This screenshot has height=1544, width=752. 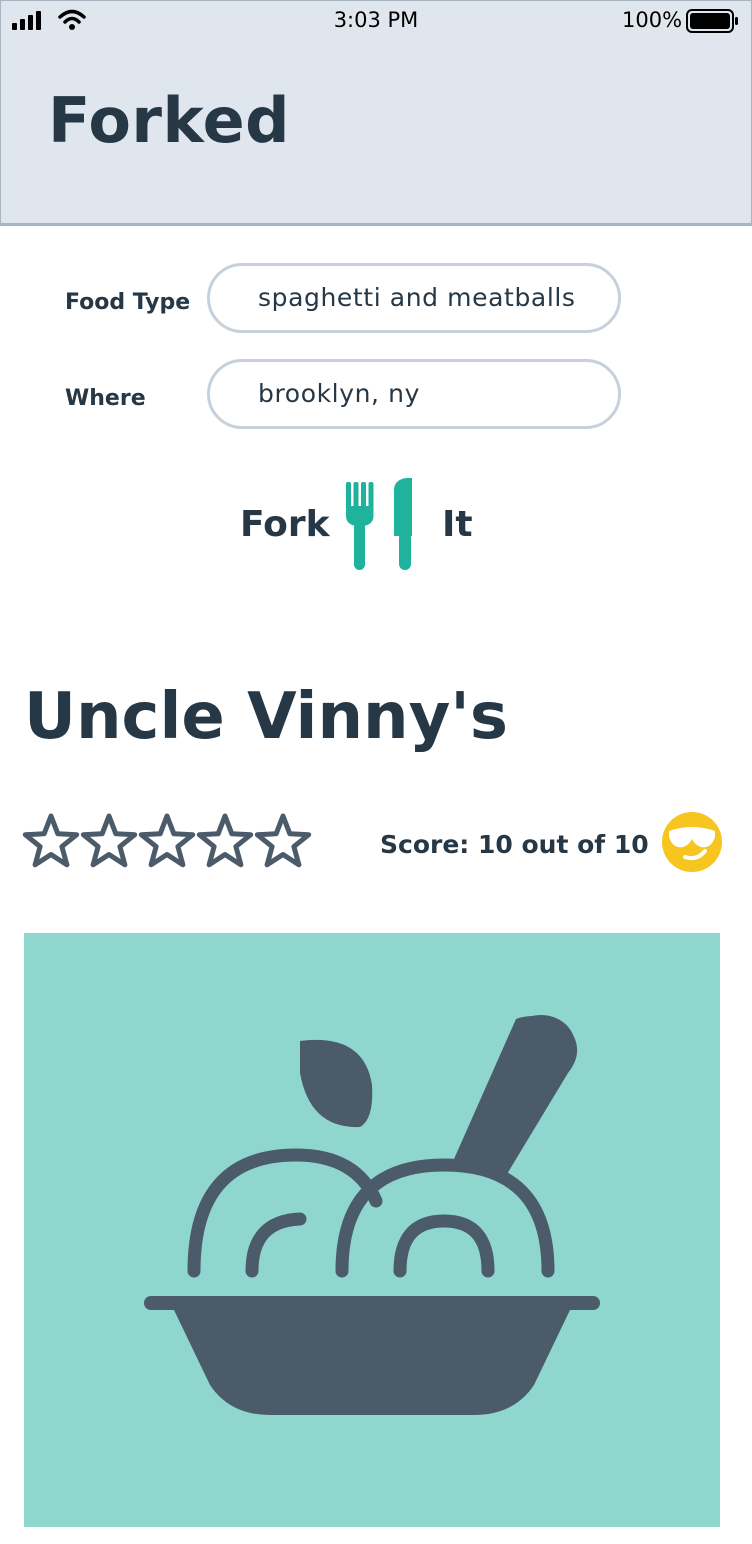 I want to click on battery-percent: 100%, so click(x=652, y=20).